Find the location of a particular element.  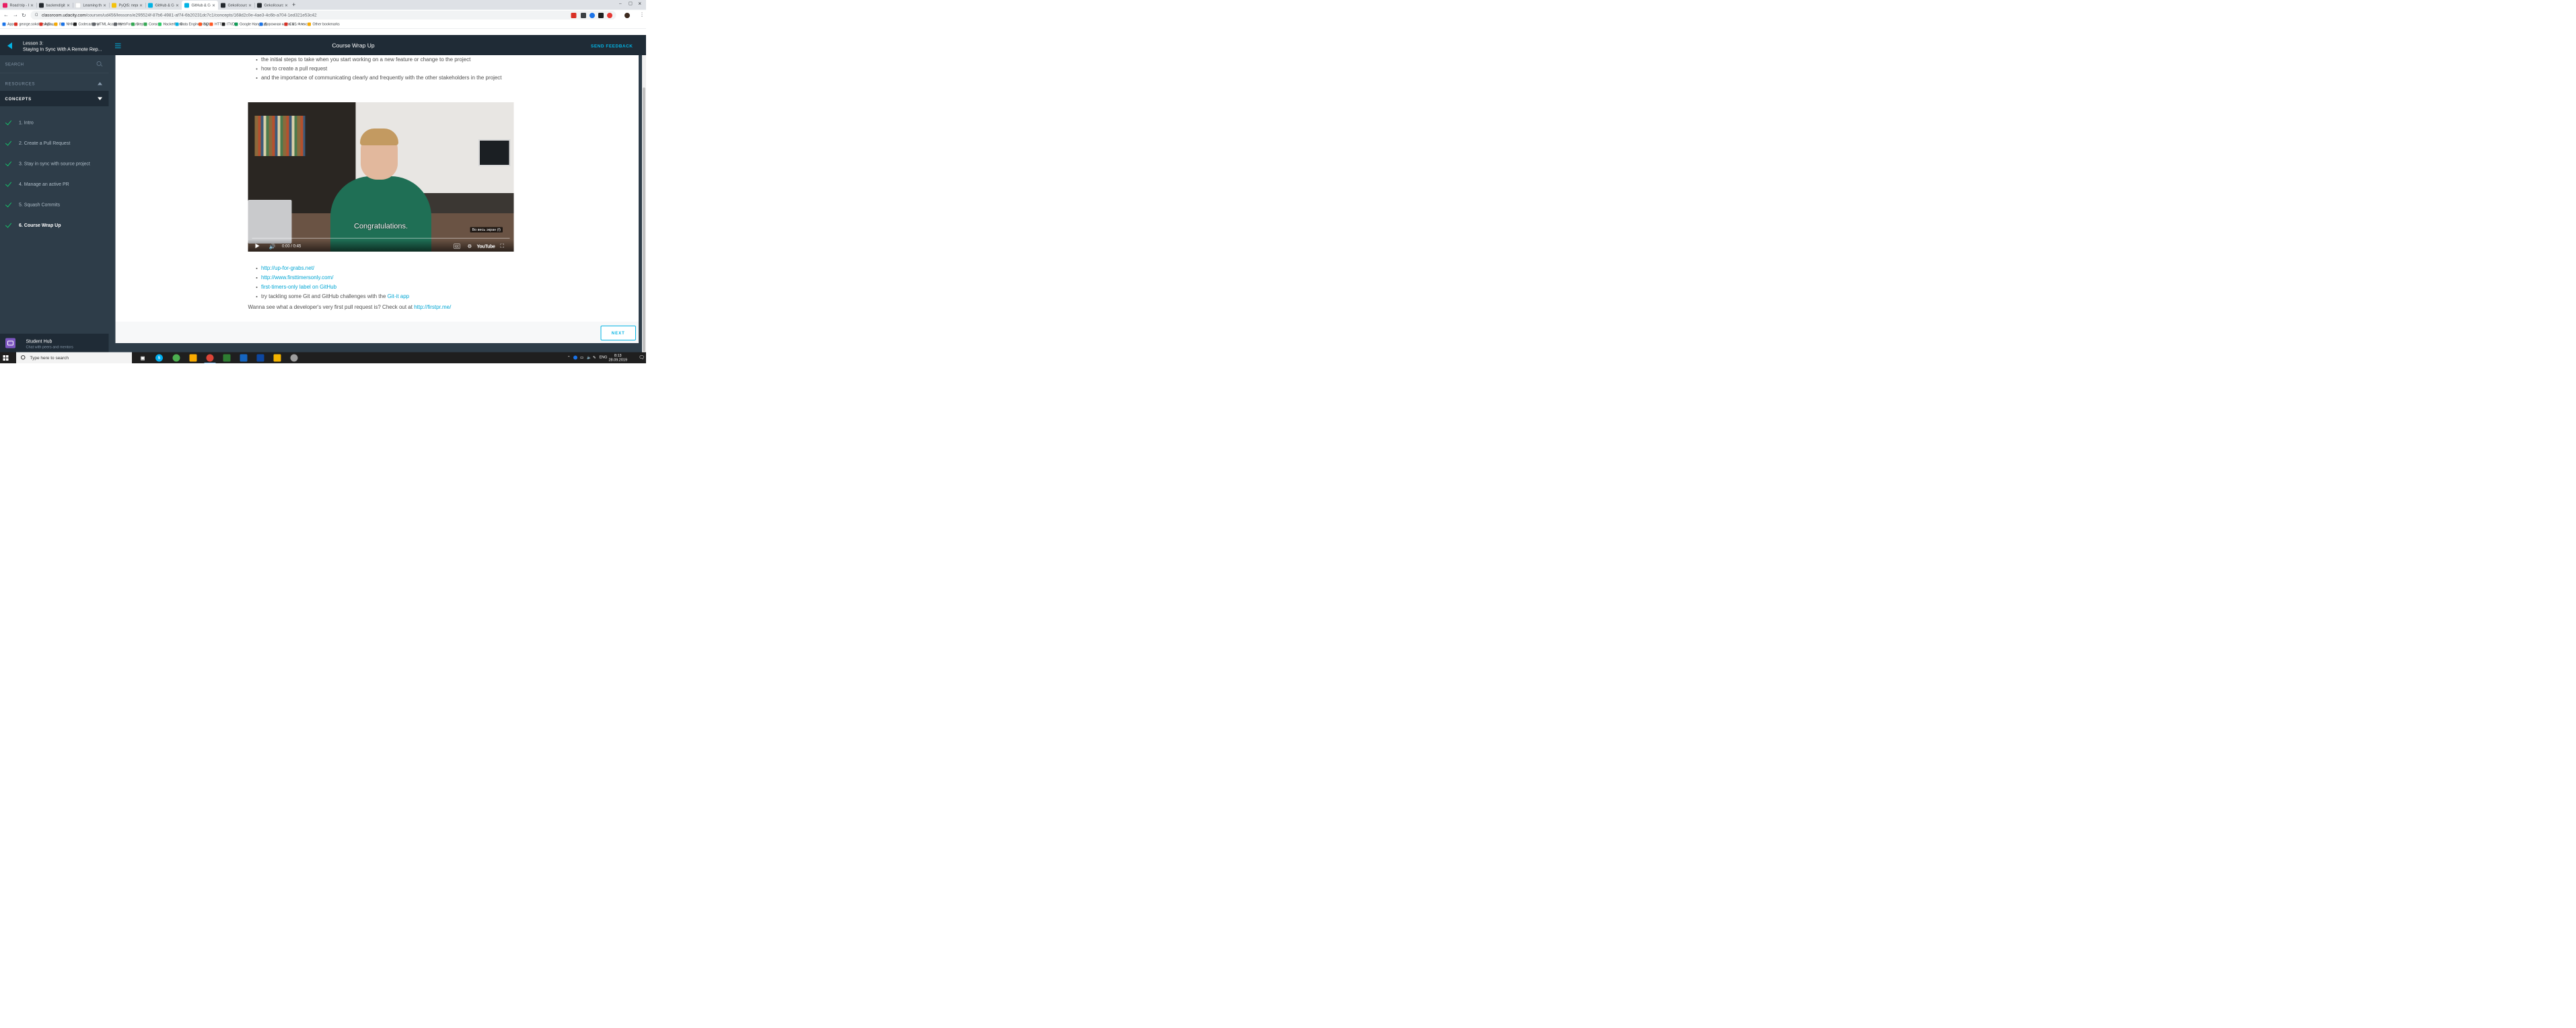

page-scrollbar is located at coordinates (644, 204).